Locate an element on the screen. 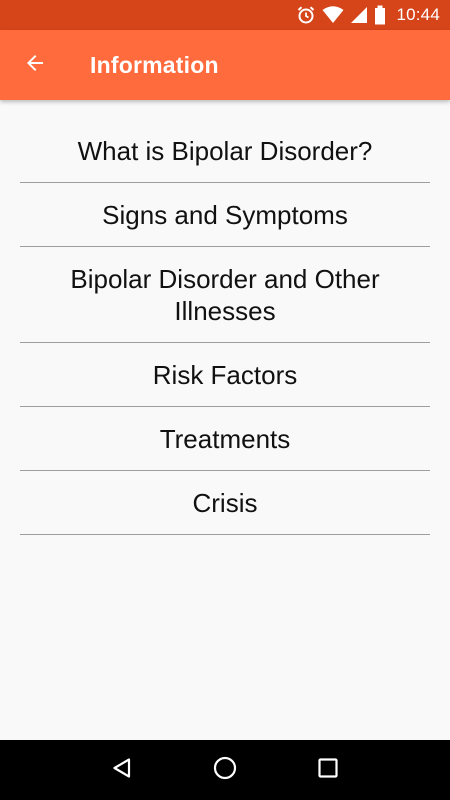  nav-back-button is located at coordinates (122, 770).